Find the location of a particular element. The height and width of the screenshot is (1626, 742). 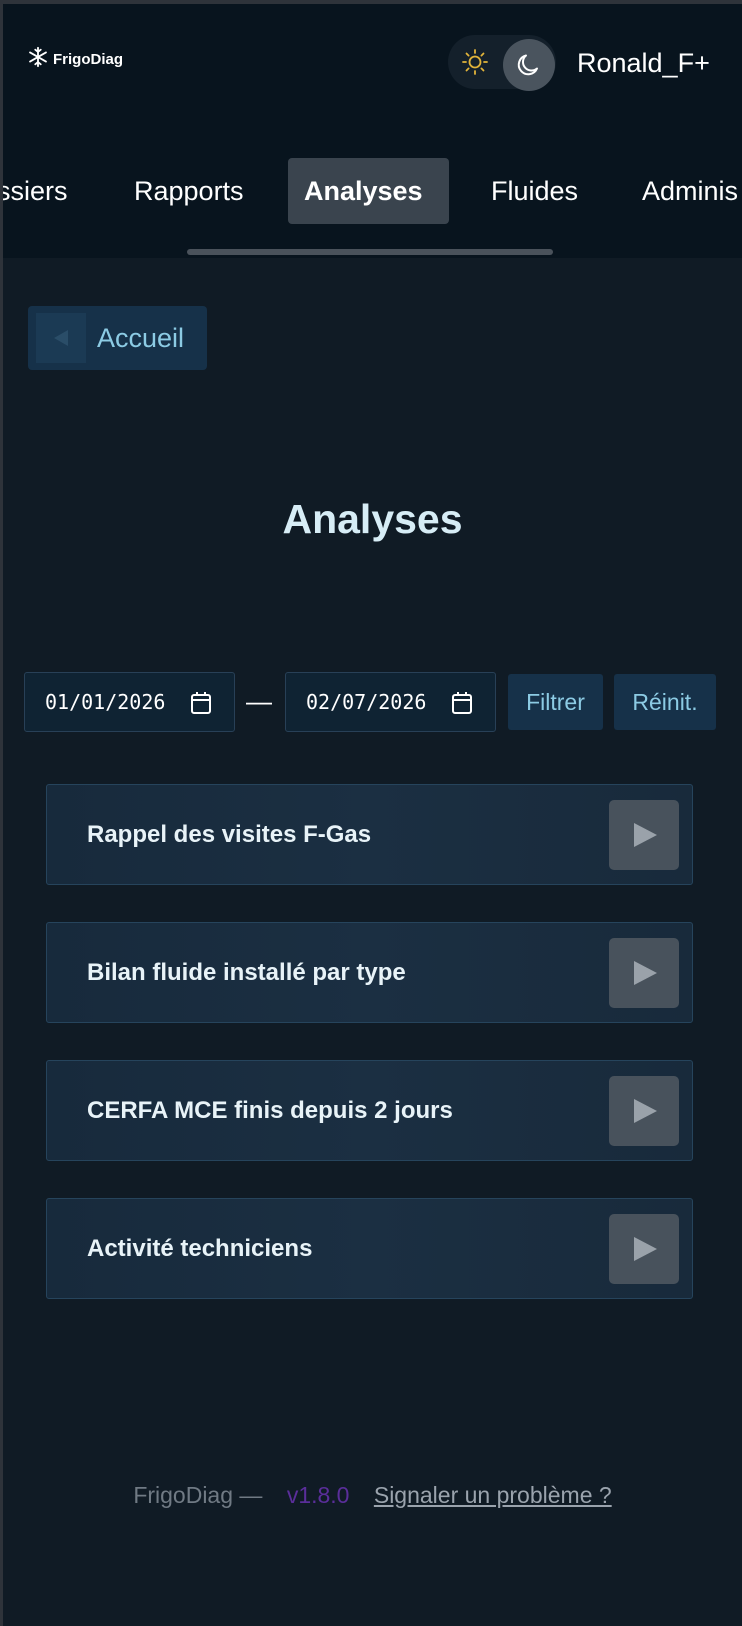

snowflake-icon is located at coordinates (38, 59).